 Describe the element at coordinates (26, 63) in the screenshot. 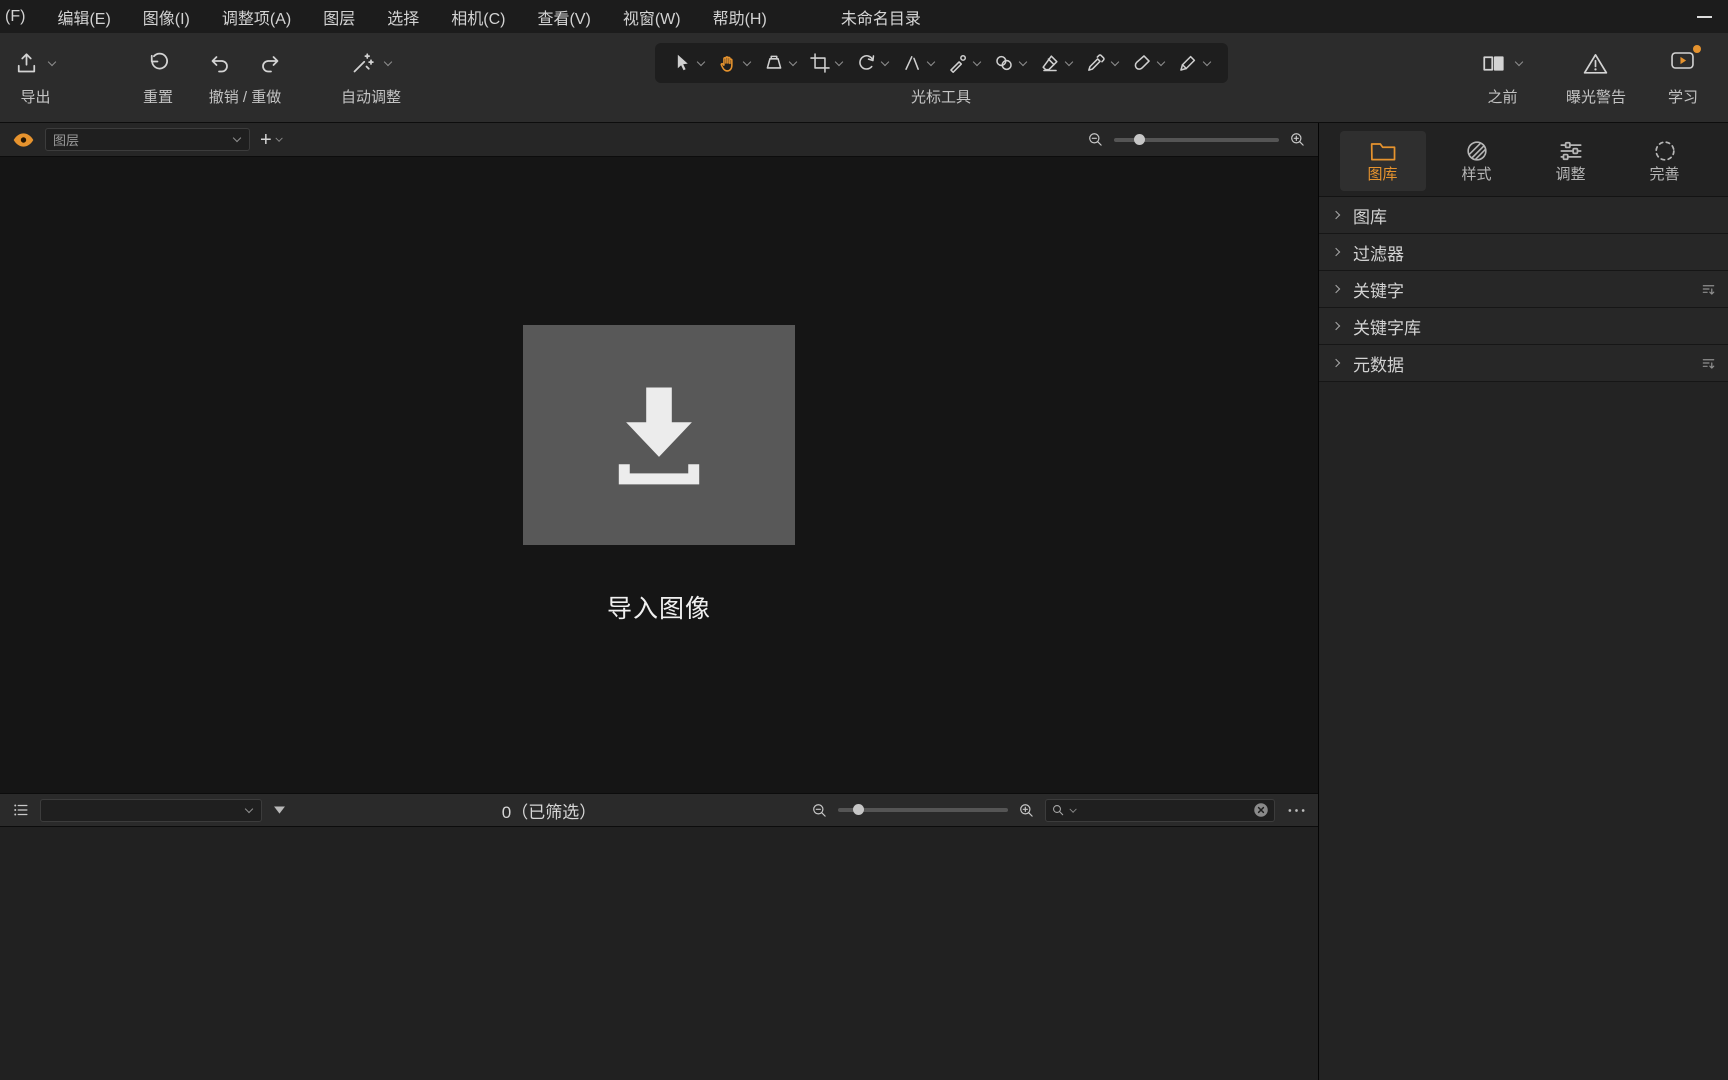

I see `export-icon` at that location.